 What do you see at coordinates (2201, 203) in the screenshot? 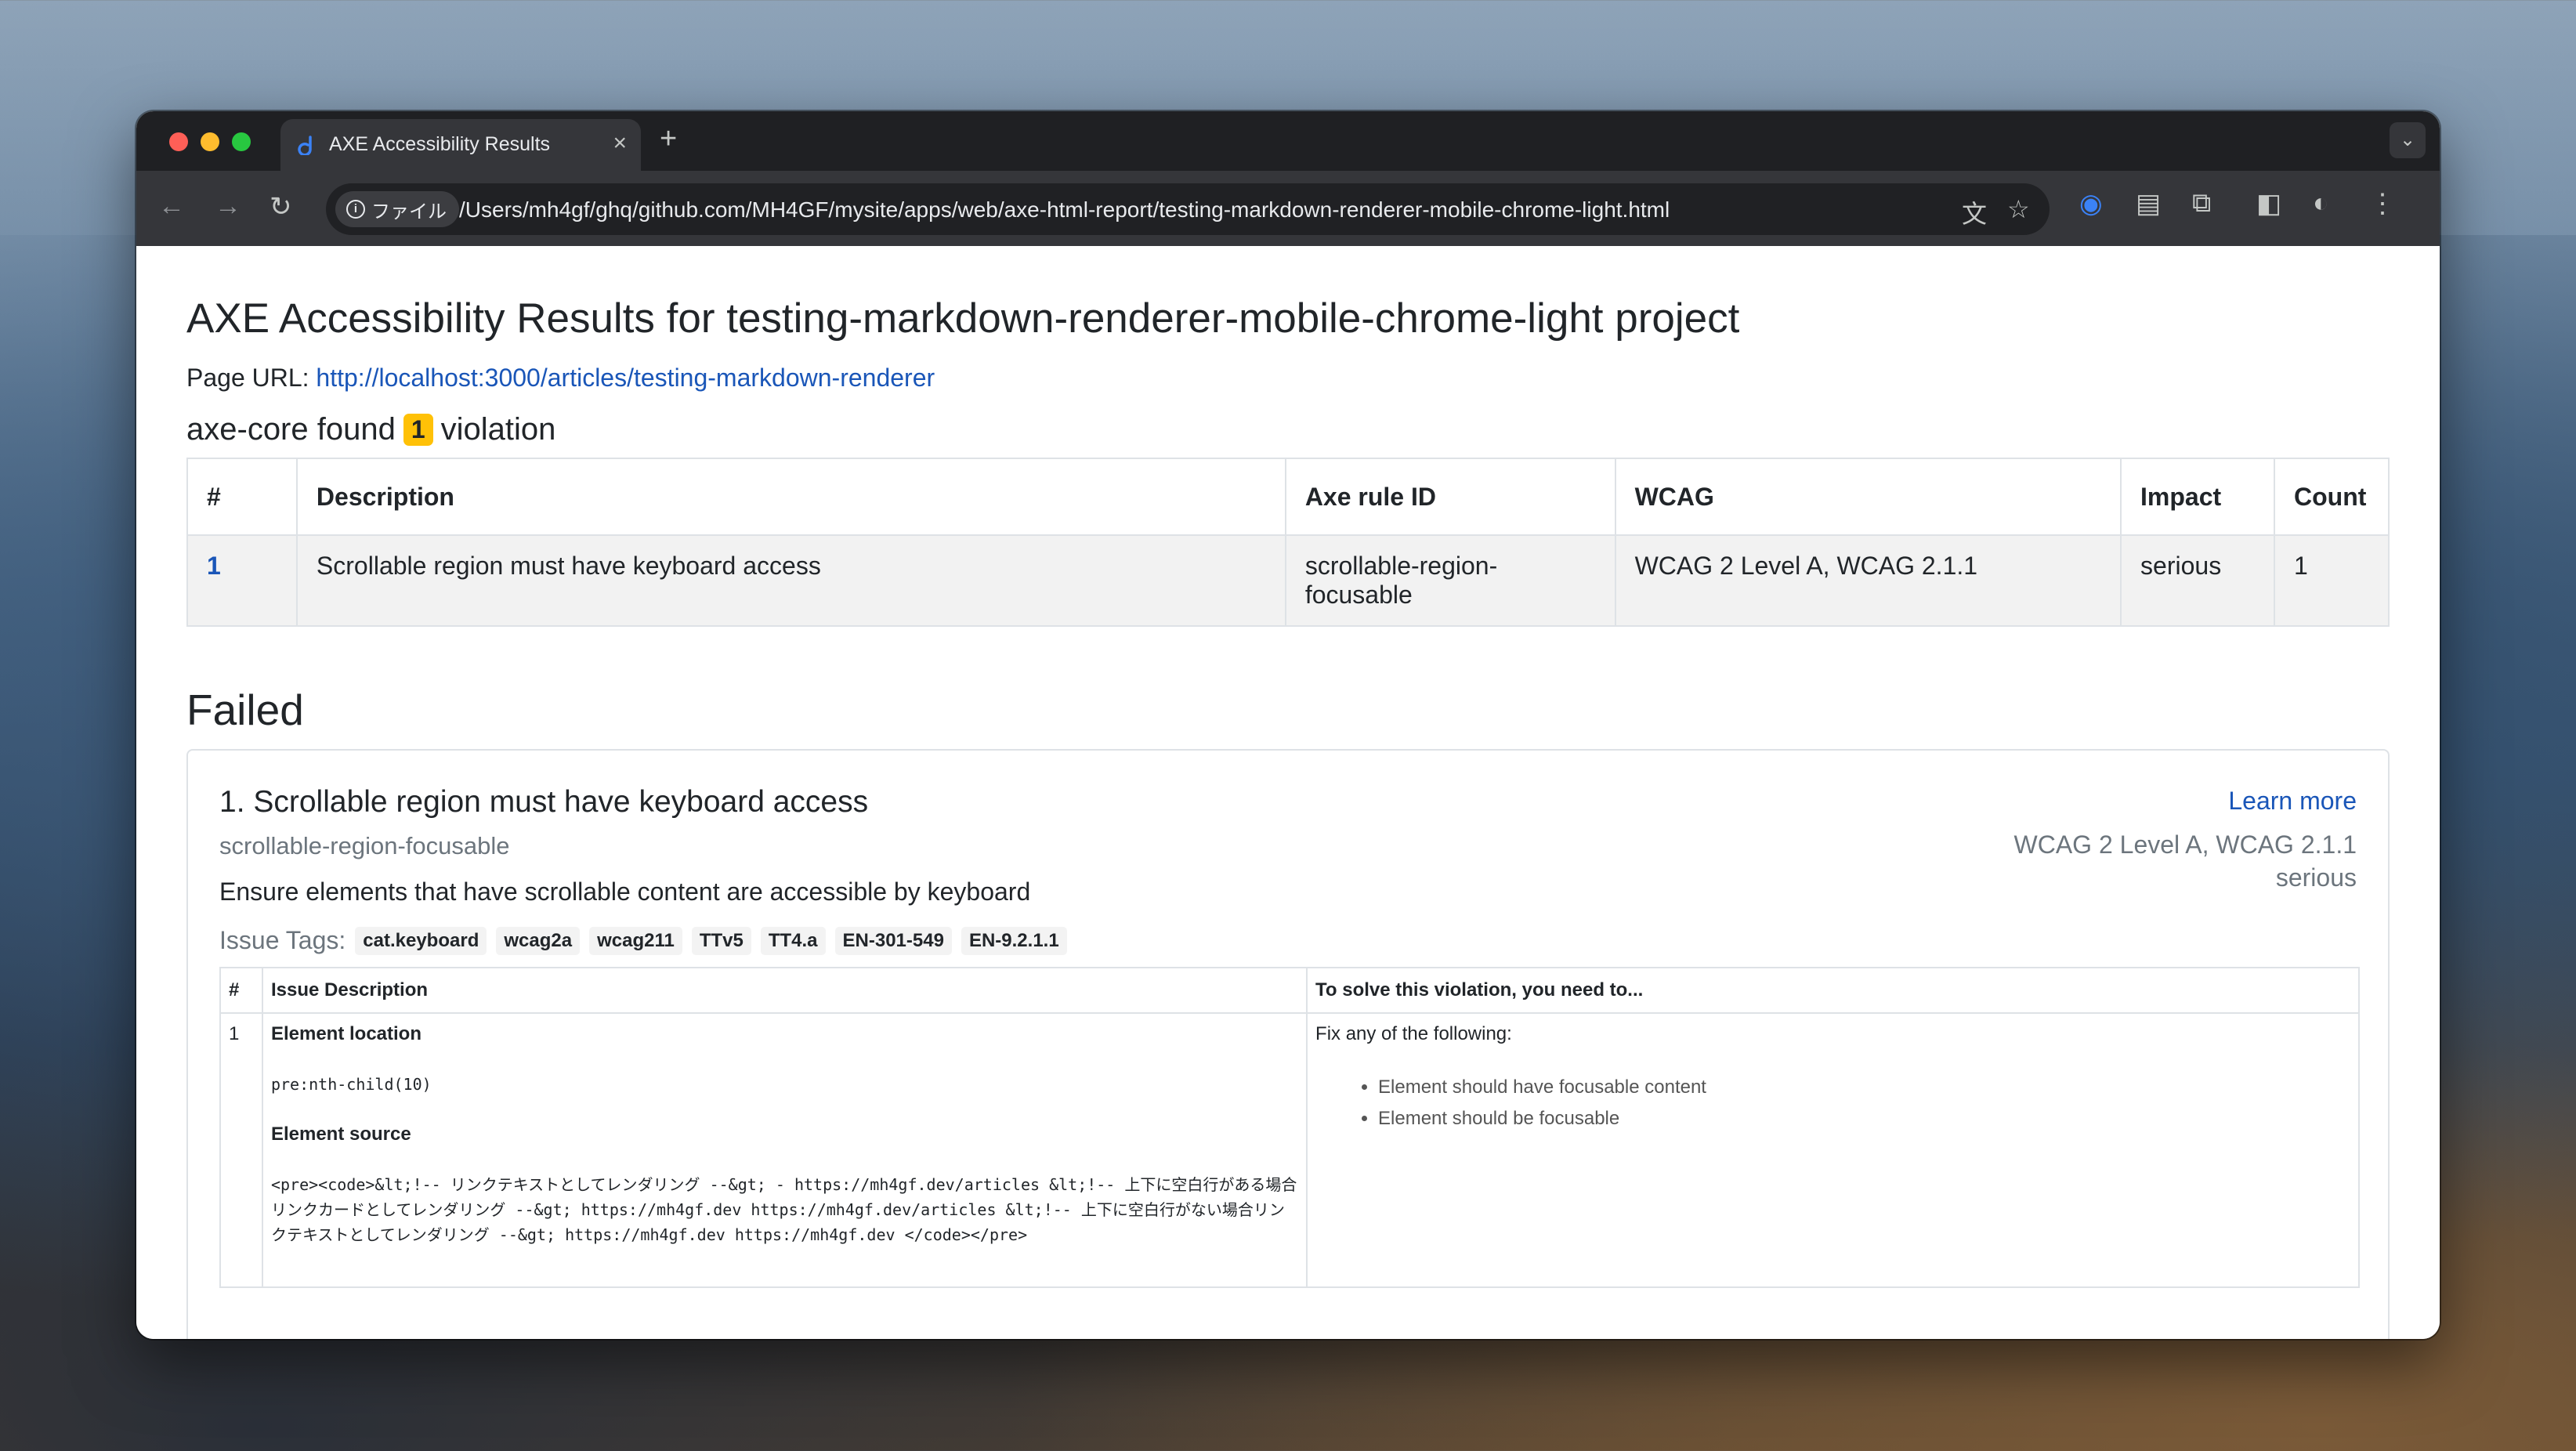
I see `extensions-puzzle-icon: ⧉` at bounding box center [2201, 203].